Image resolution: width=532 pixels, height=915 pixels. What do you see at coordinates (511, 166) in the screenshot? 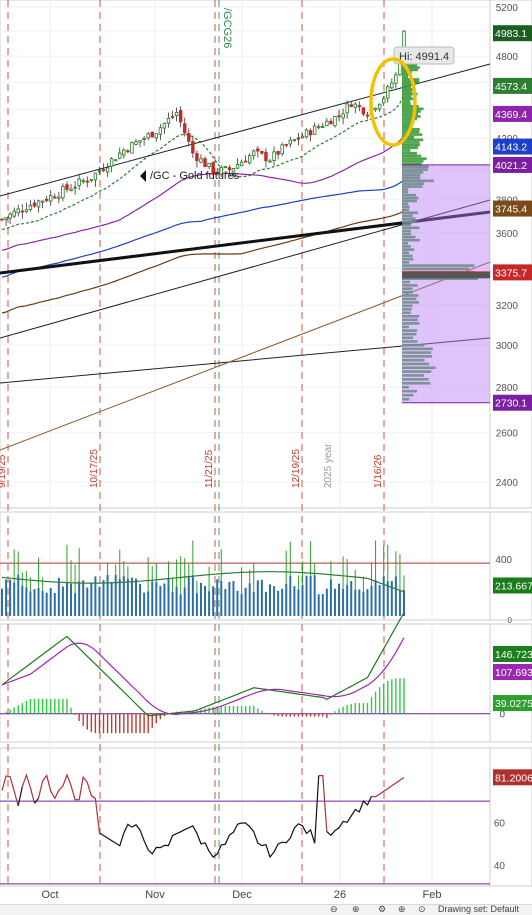
I see `price-badge-label: 4021.2` at bounding box center [511, 166].